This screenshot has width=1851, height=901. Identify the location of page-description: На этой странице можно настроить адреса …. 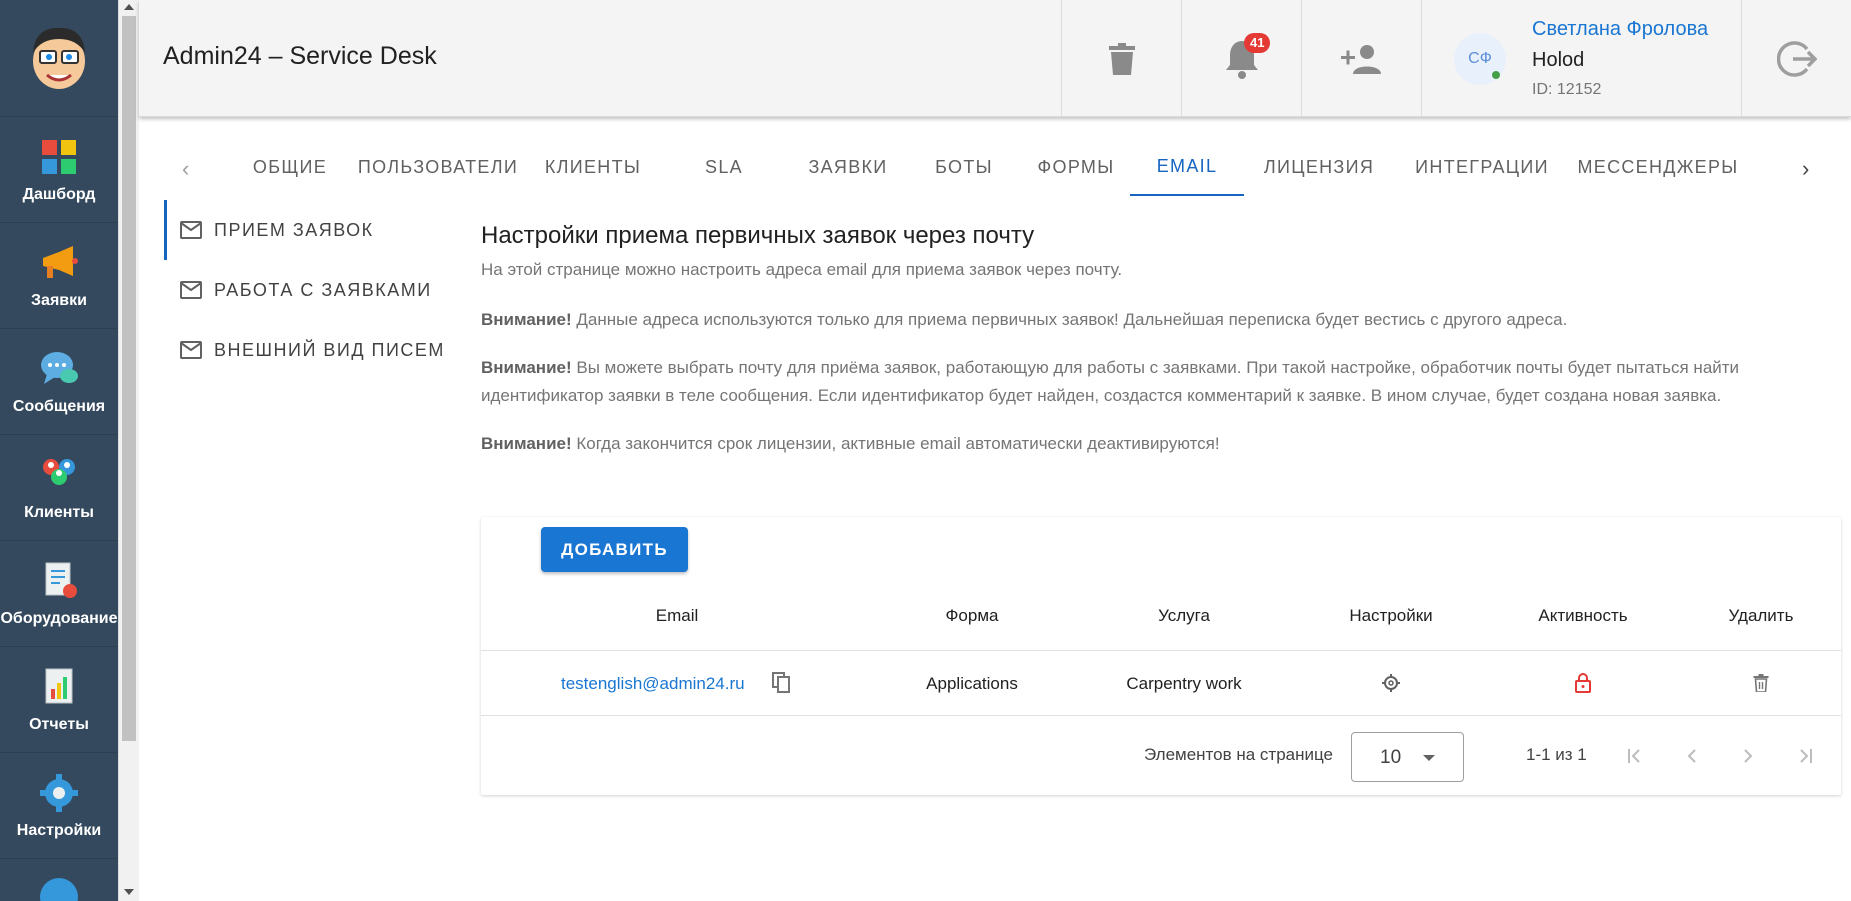
(802, 269).